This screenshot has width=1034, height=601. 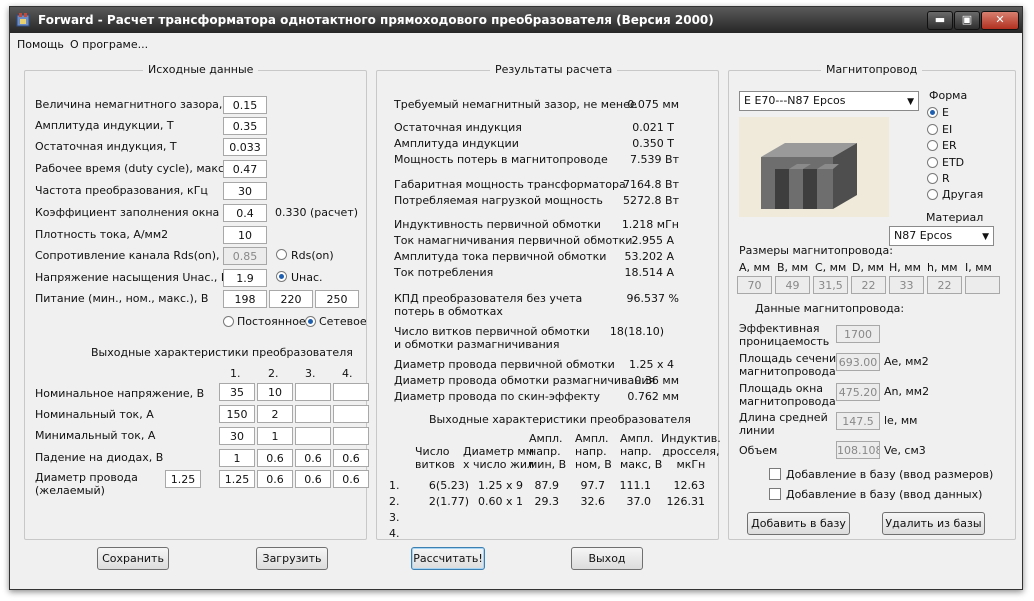 What do you see at coordinates (133, 558) in the screenshot?
I see `save-button: Сохранить` at bounding box center [133, 558].